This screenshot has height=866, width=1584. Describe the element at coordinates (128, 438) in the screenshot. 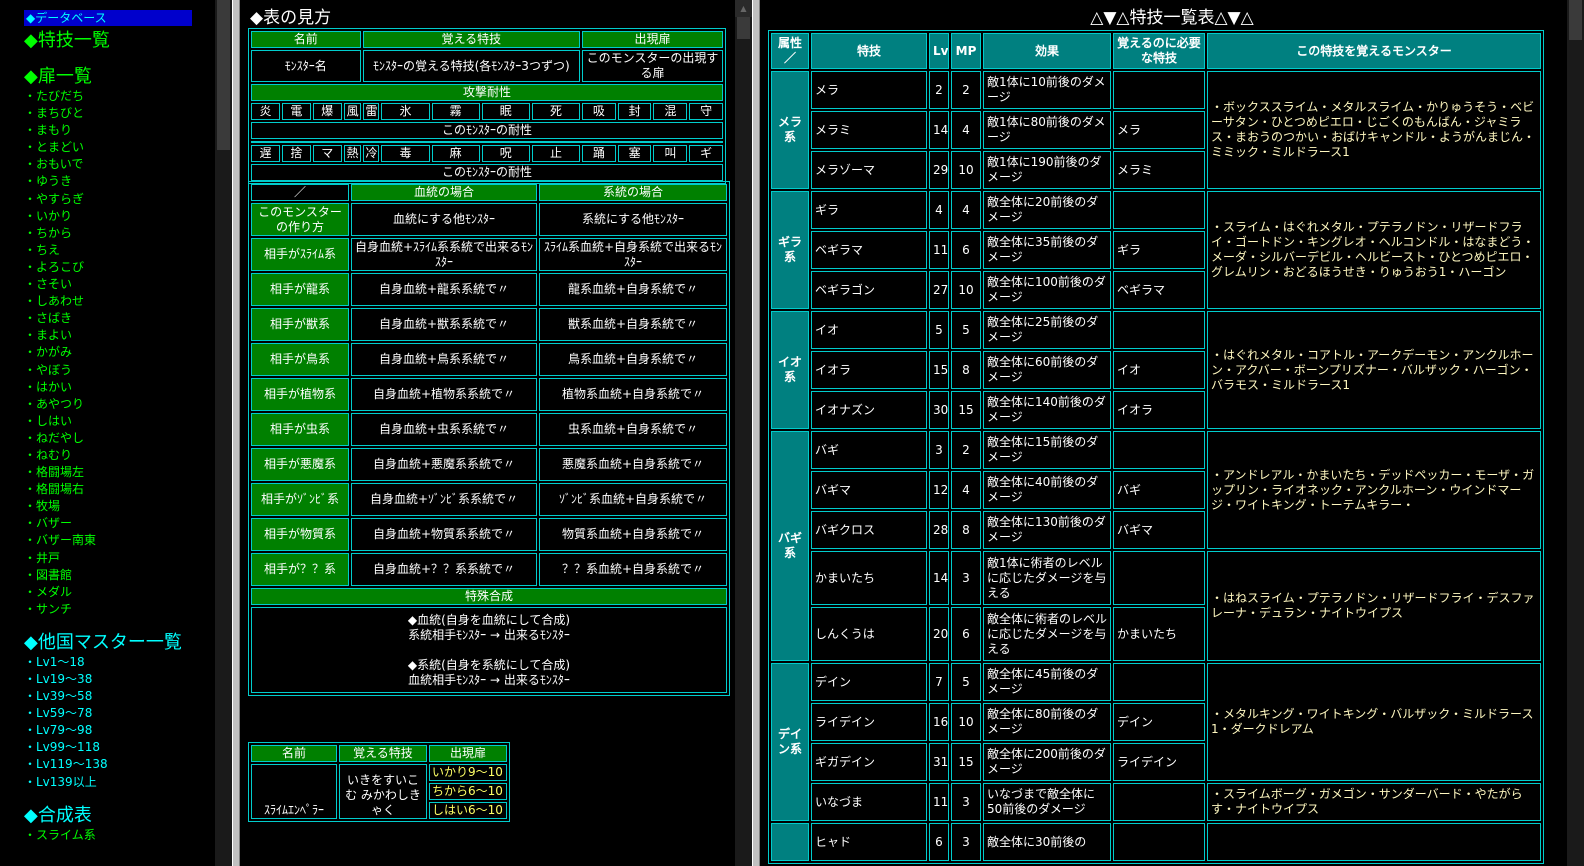

I see `door-link: ・ねだやし` at that location.